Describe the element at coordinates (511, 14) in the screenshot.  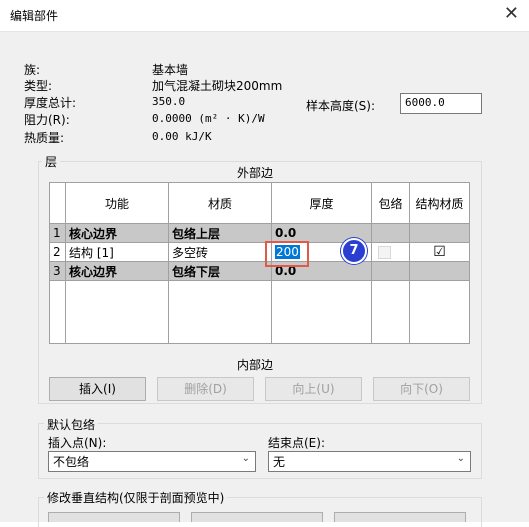
I see `close-icon: ✕` at that location.